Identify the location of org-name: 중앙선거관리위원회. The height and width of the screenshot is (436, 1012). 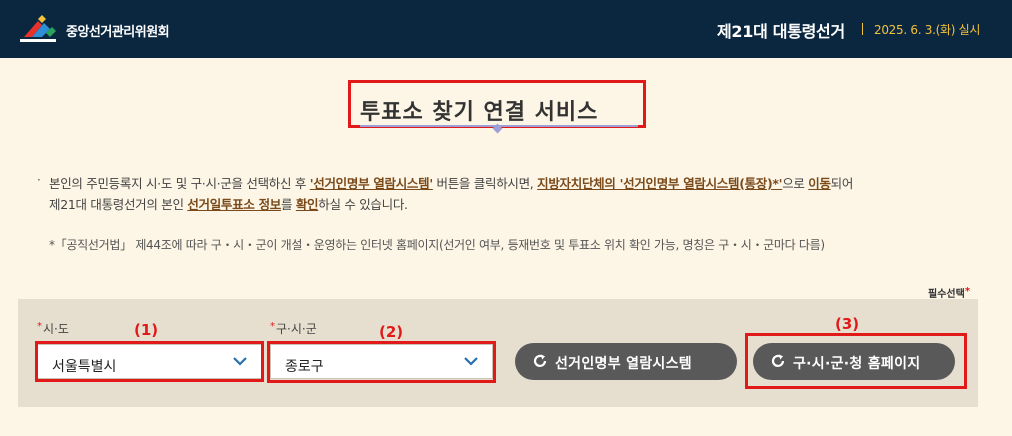
(118, 30).